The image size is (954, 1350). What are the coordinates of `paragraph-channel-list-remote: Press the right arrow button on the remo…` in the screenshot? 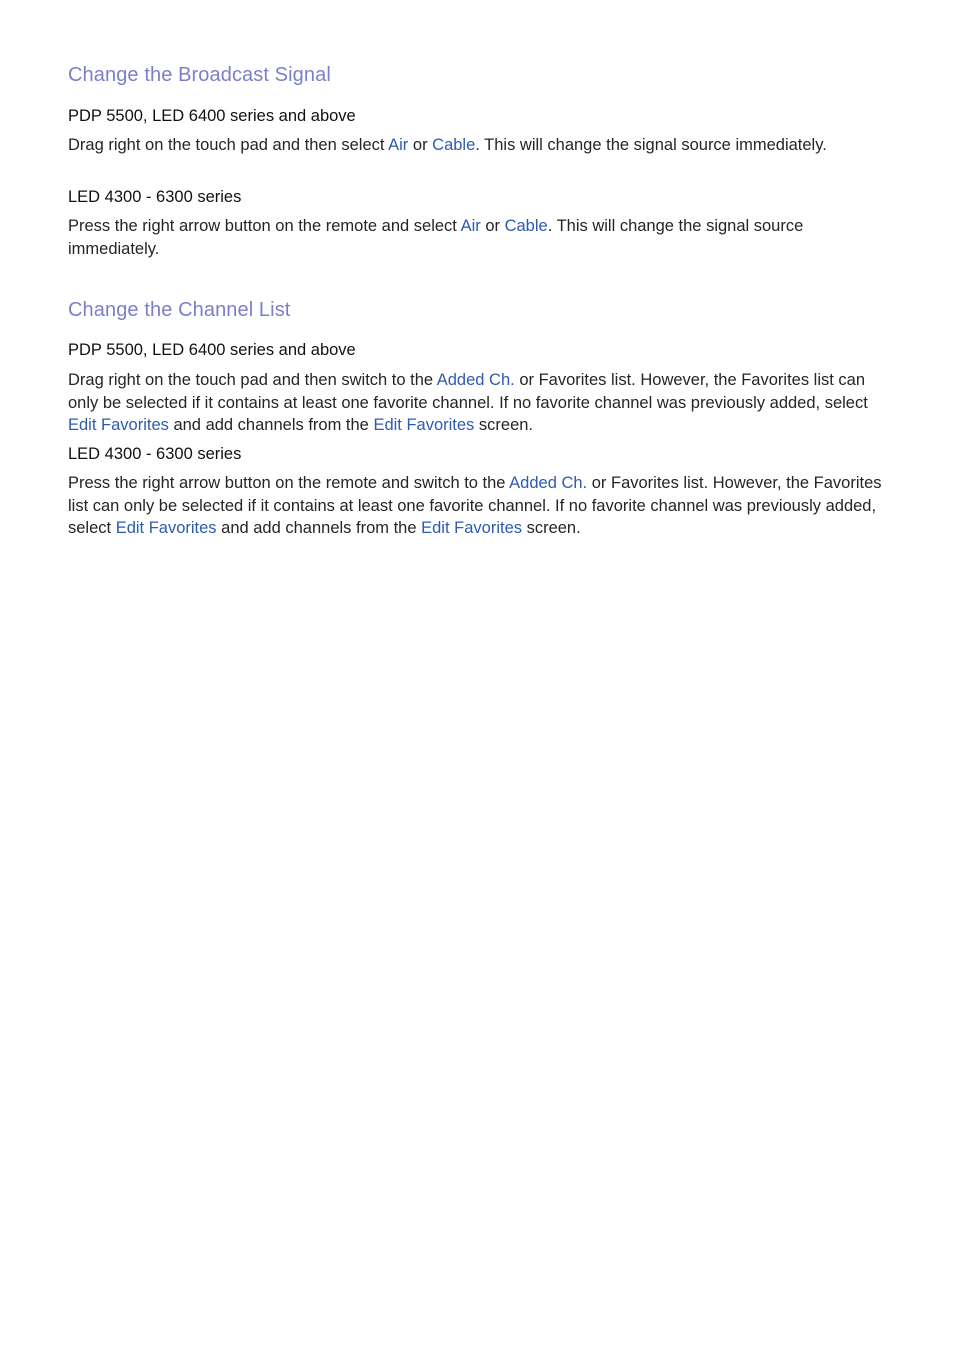 It's located at (480, 506).